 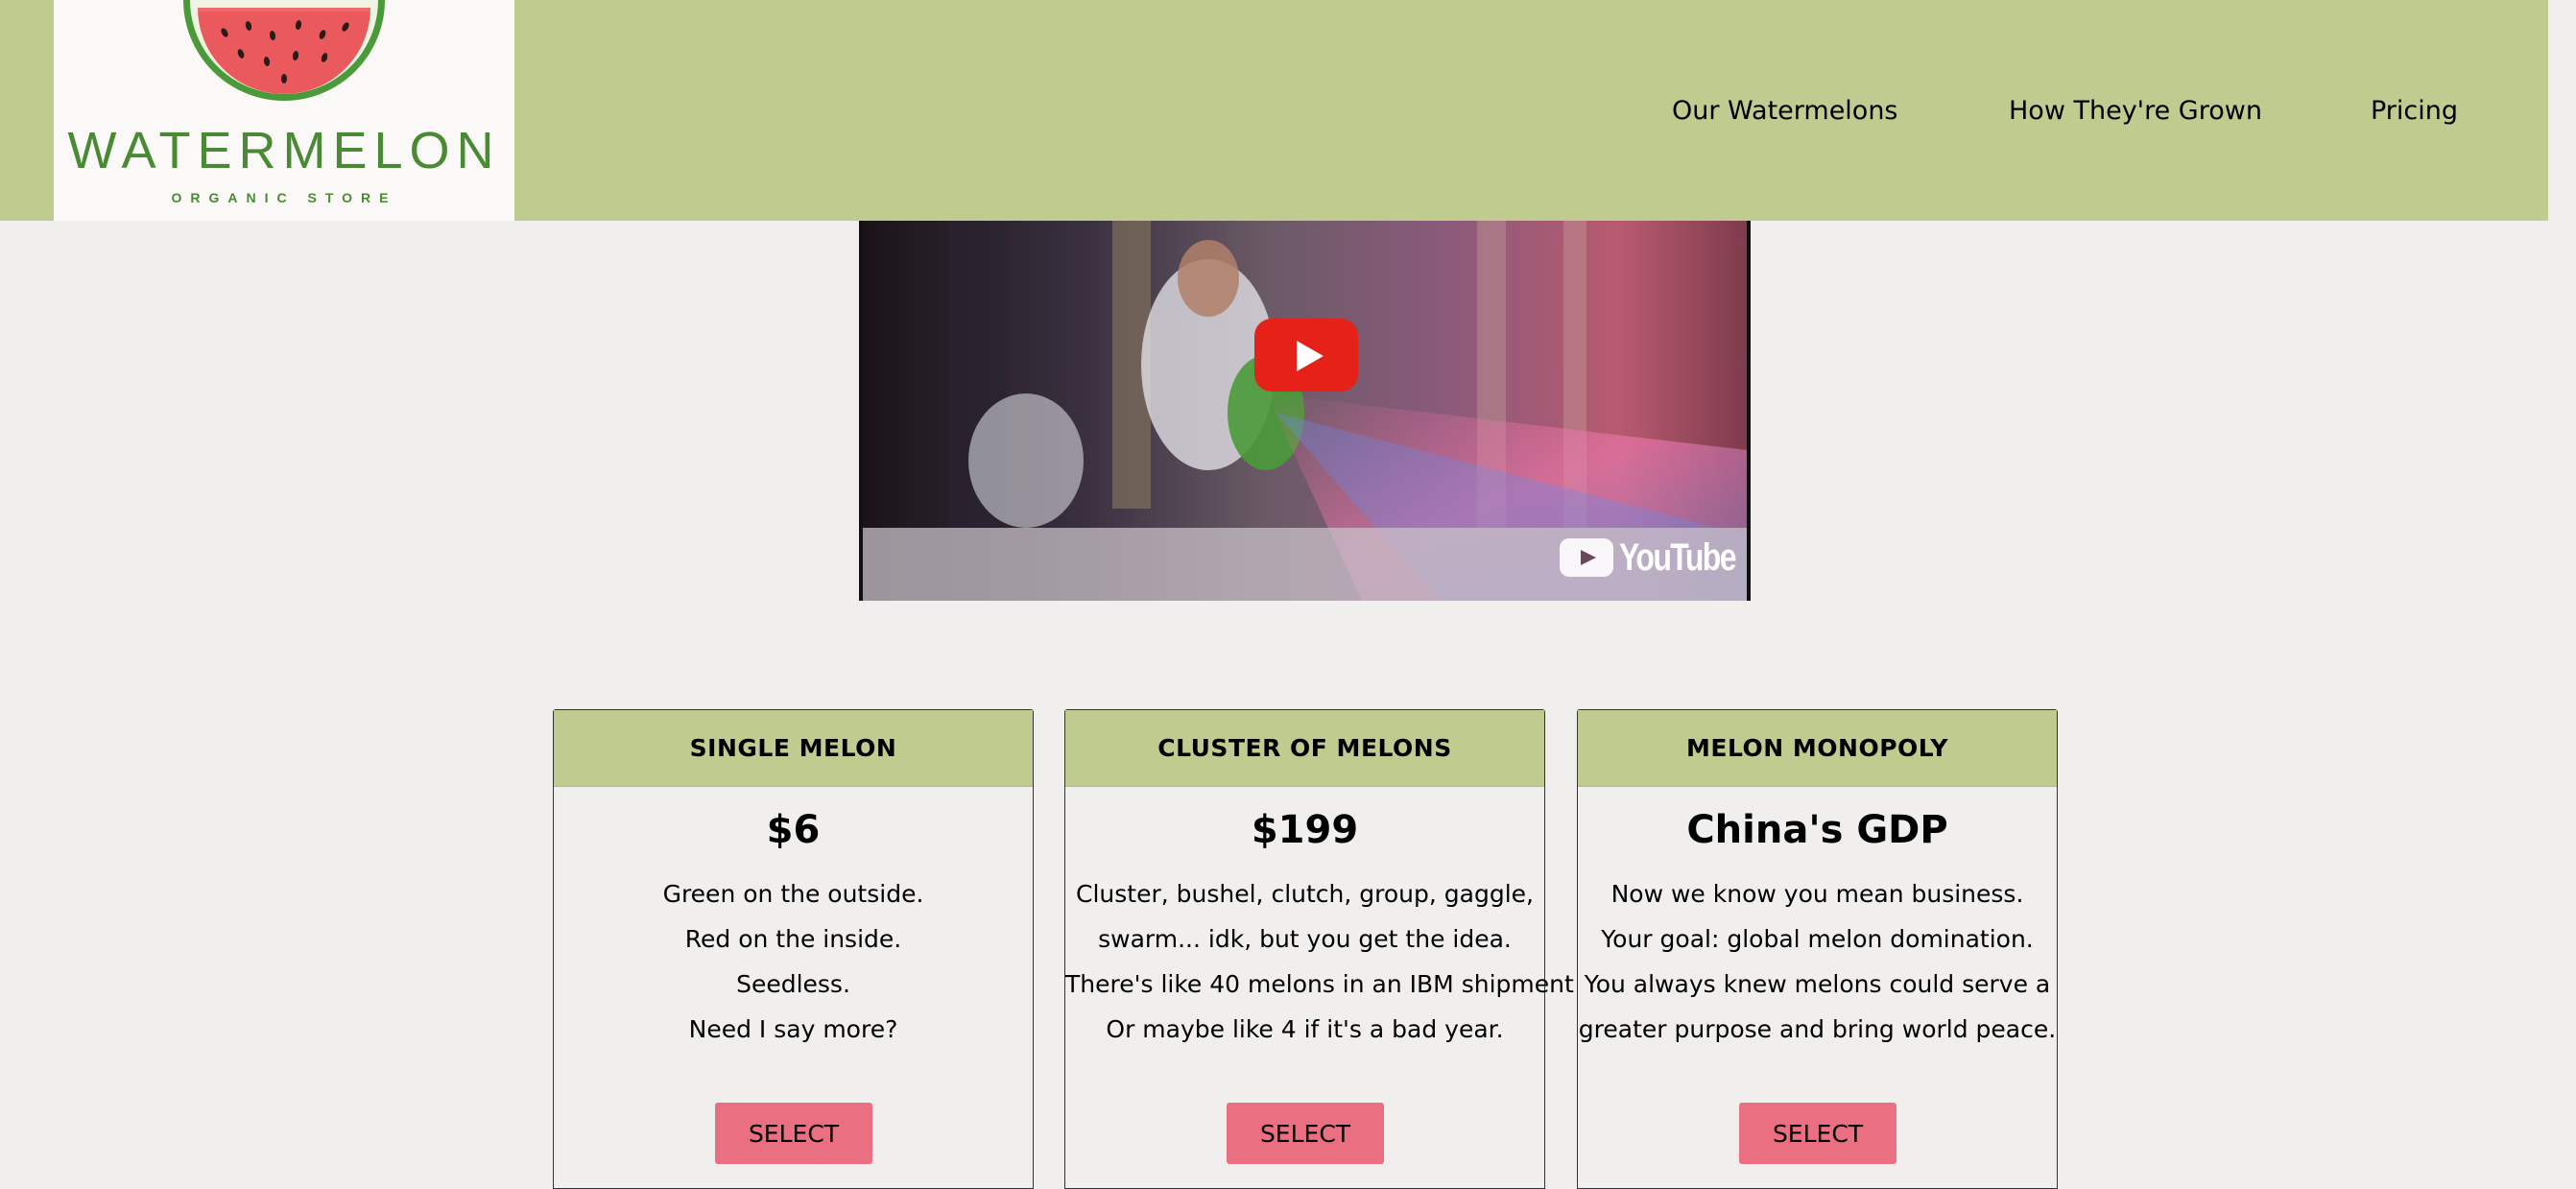 What do you see at coordinates (1586, 557) in the screenshot?
I see `youtube-icon` at bounding box center [1586, 557].